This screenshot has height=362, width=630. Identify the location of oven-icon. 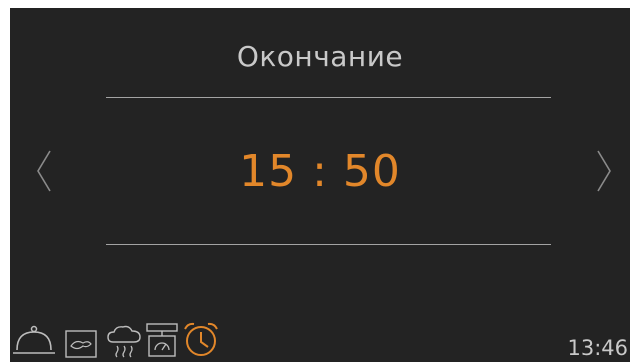
(81, 344).